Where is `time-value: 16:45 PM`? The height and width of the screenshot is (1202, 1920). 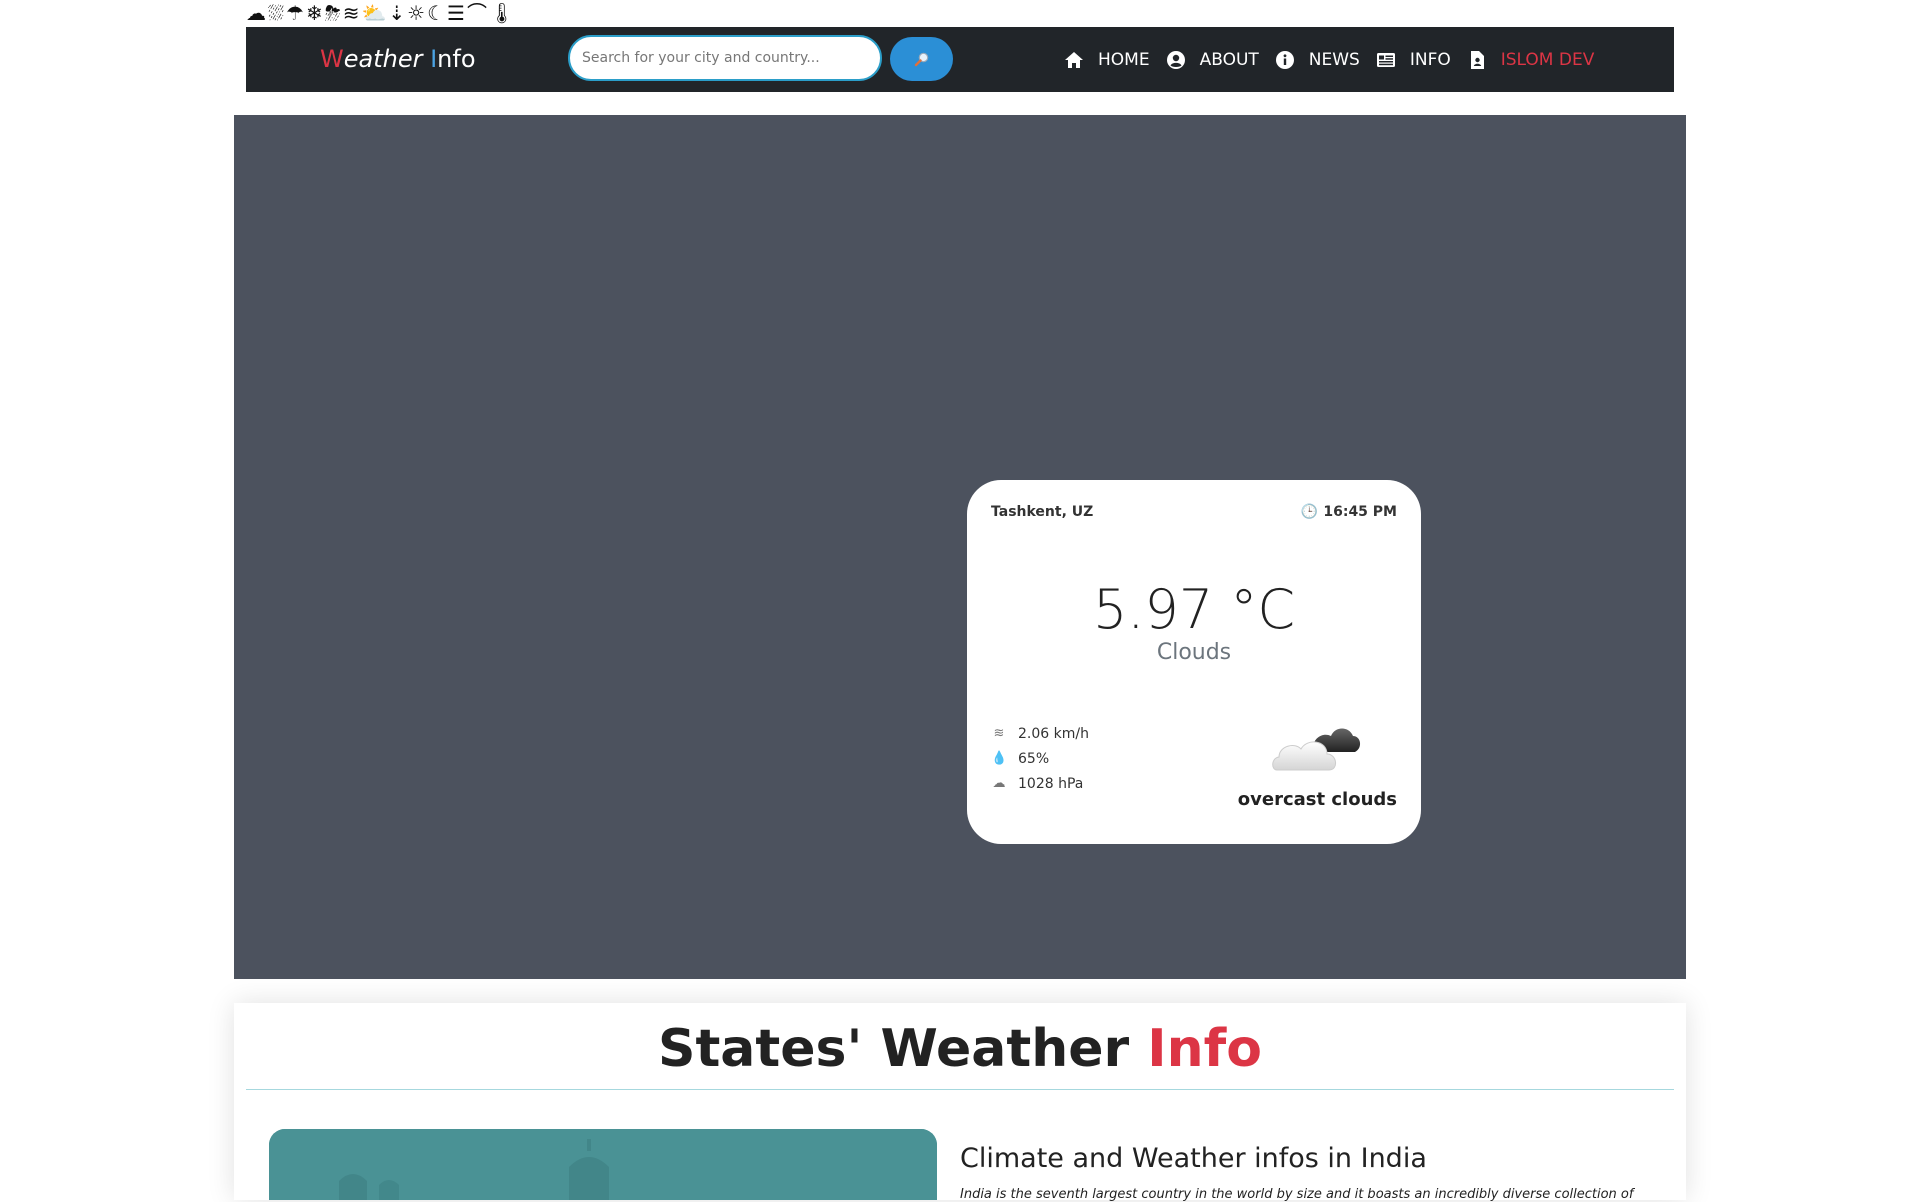
time-value: 16:45 PM is located at coordinates (1360, 512).